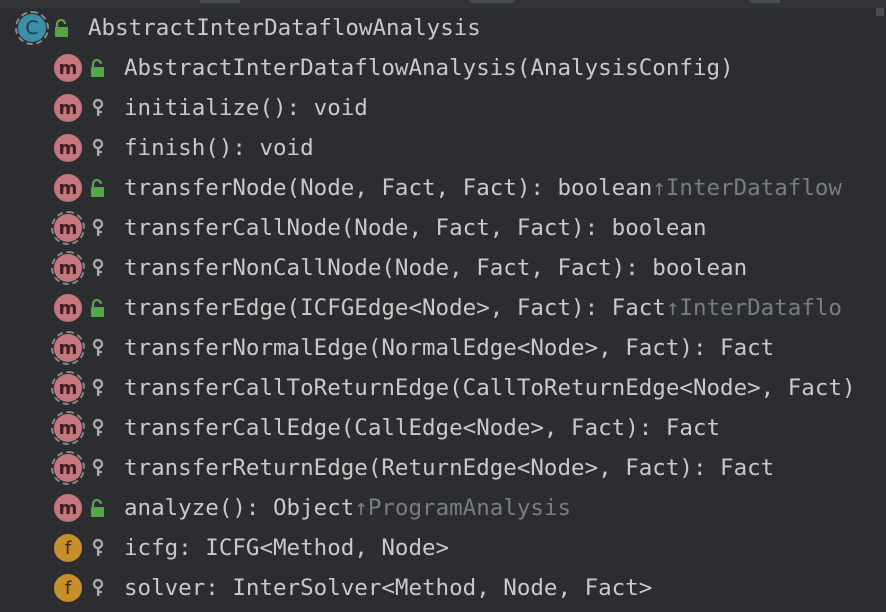  I want to click on inherited-from-label: ↑ProgramAnalysis, so click(463, 508).